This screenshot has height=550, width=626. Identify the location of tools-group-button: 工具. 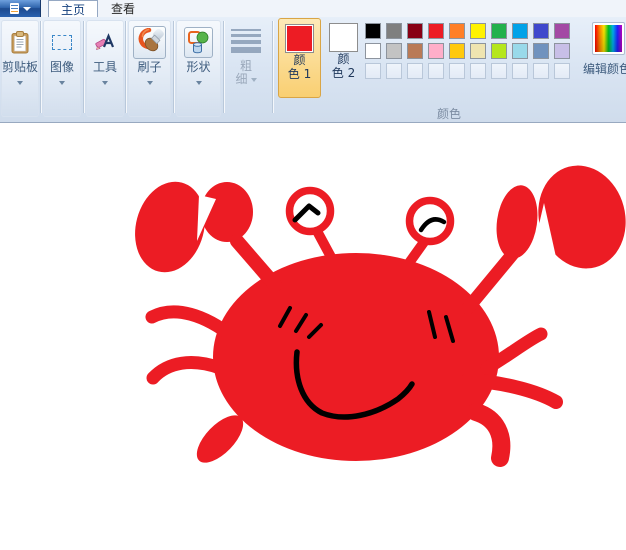
(105, 68).